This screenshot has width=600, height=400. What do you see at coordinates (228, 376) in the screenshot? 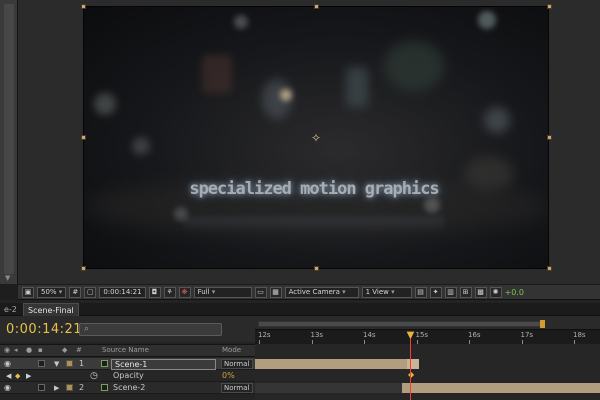
I see `opacity-value: 0%` at bounding box center [228, 376].